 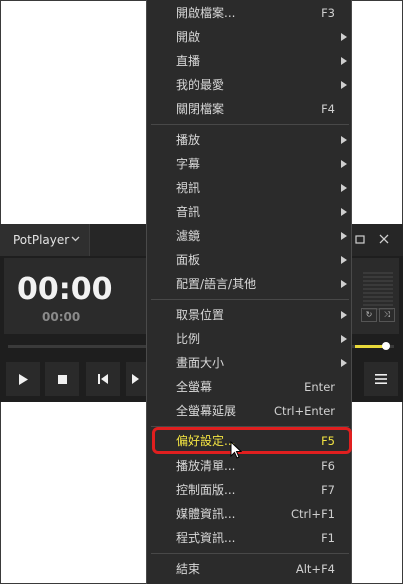 What do you see at coordinates (386, 346) in the screenshot?
I see `volume-slider-handle` at bounding box center [386, 346].